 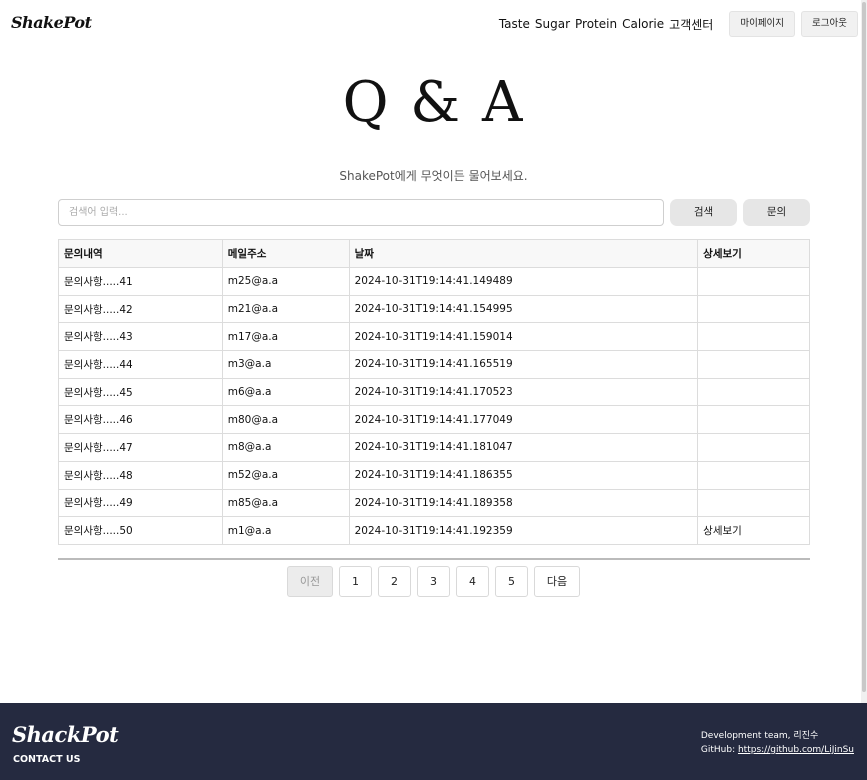 I want to click on team-text: Development team, 리진수, so click(x=759, y=736).